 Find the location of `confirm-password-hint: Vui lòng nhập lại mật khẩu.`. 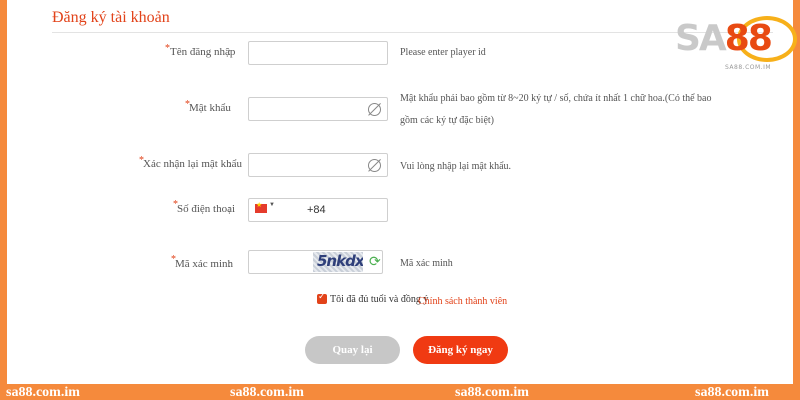

confirm-password-hint: Vui lòng nhập lại mật khẩu. is located at coordinates (456, 166).